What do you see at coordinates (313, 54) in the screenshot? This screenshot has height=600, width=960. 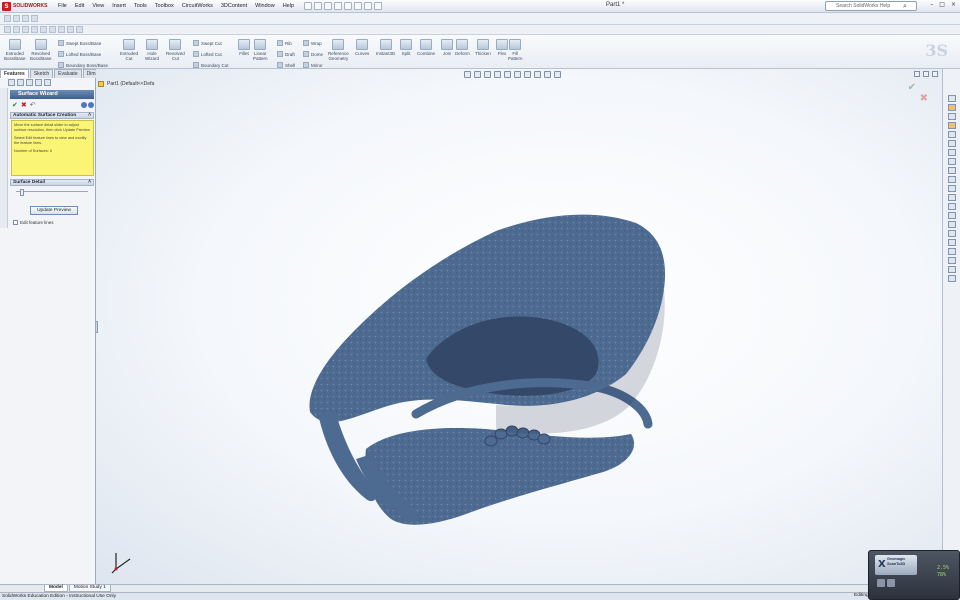 I see `cmd-dome: Dome` at bounding box center [313, 54].